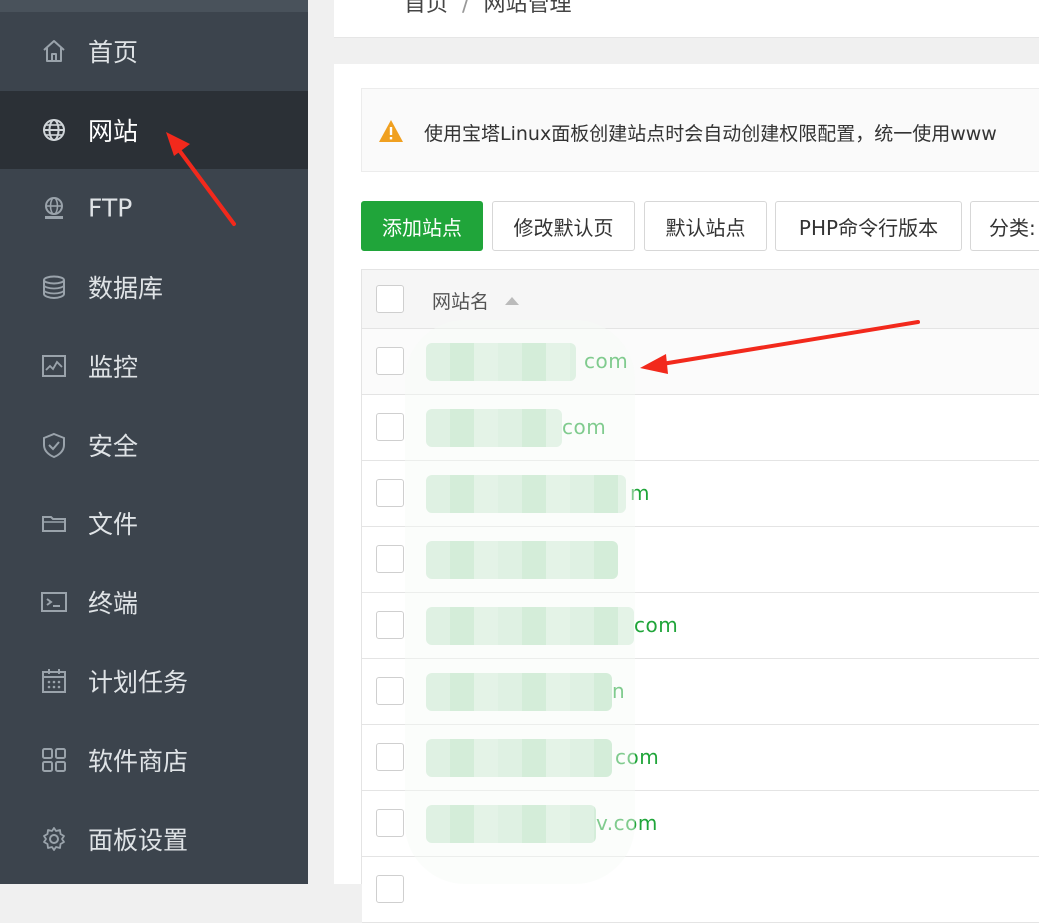 This screenshot has height=923, width=1039. I want to click on sidebar-item-security: 安全, so click(154, 445).